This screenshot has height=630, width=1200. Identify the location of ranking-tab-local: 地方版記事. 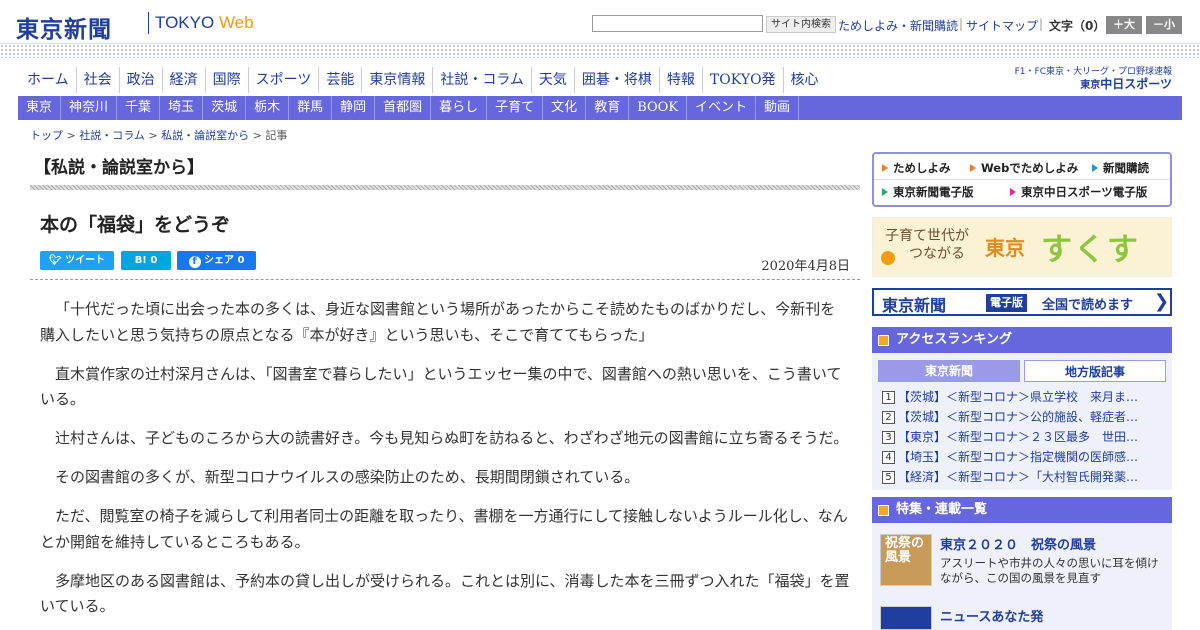
(1095, 371).